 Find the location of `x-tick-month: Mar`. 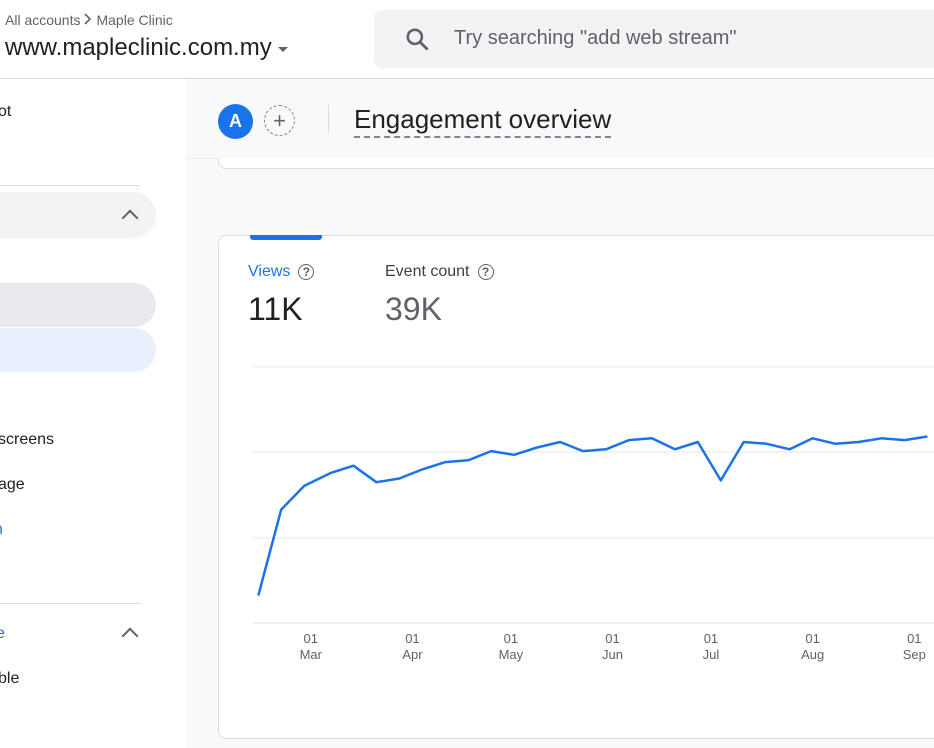

x-tick-month: Mar is located at coordinates (311, 654).